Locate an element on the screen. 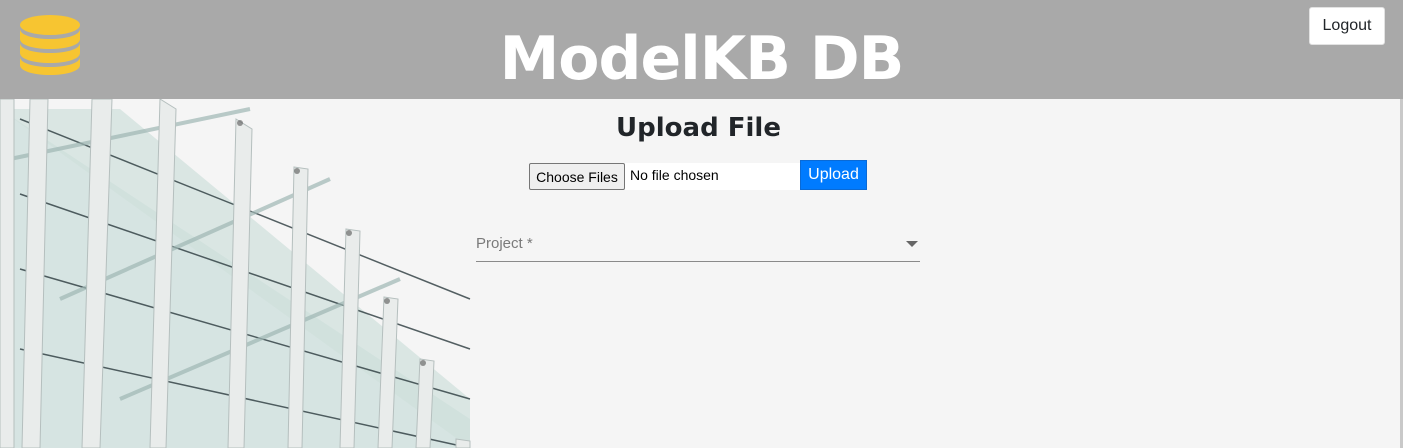 The image size is (1403, 448). file-input: Choose Files No file chosen is located at coordinates (664, 176).